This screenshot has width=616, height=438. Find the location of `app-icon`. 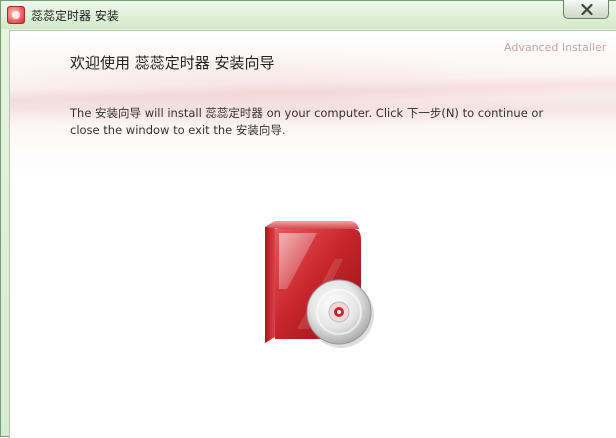

app-icon is located at coordinates (16, 15).